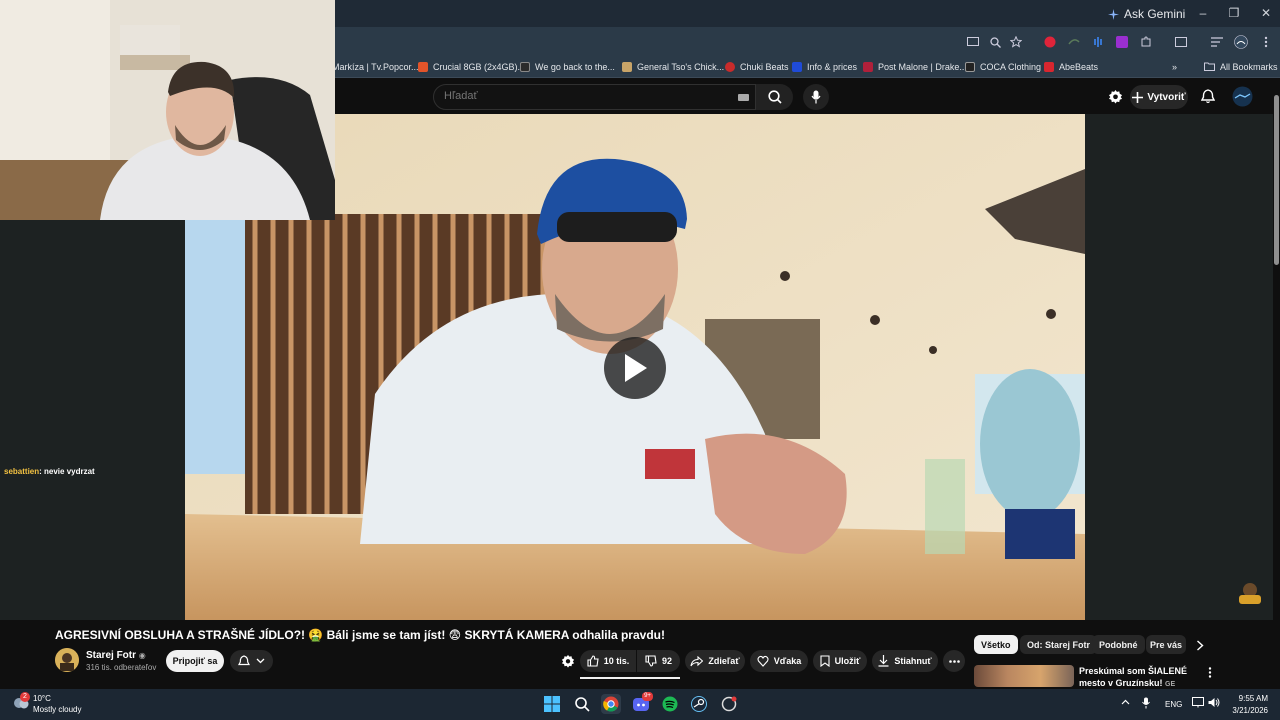  I want to click on bookmark-item: Chuki Beats, so click(757, 66).